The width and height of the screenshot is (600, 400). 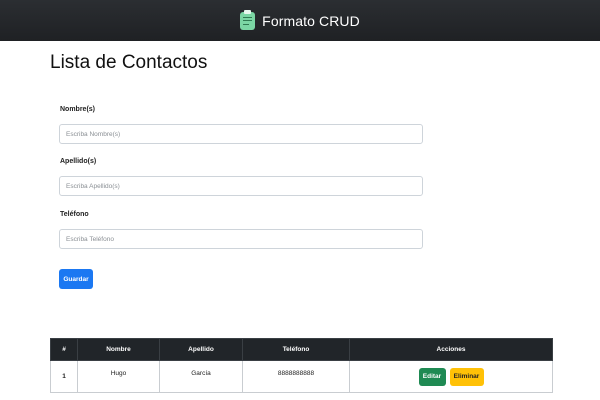 What do you see at coordinates (311, 20) in the screenshot?
I see `brand-title: Formato CRUD` at bounding box center [311, 20].